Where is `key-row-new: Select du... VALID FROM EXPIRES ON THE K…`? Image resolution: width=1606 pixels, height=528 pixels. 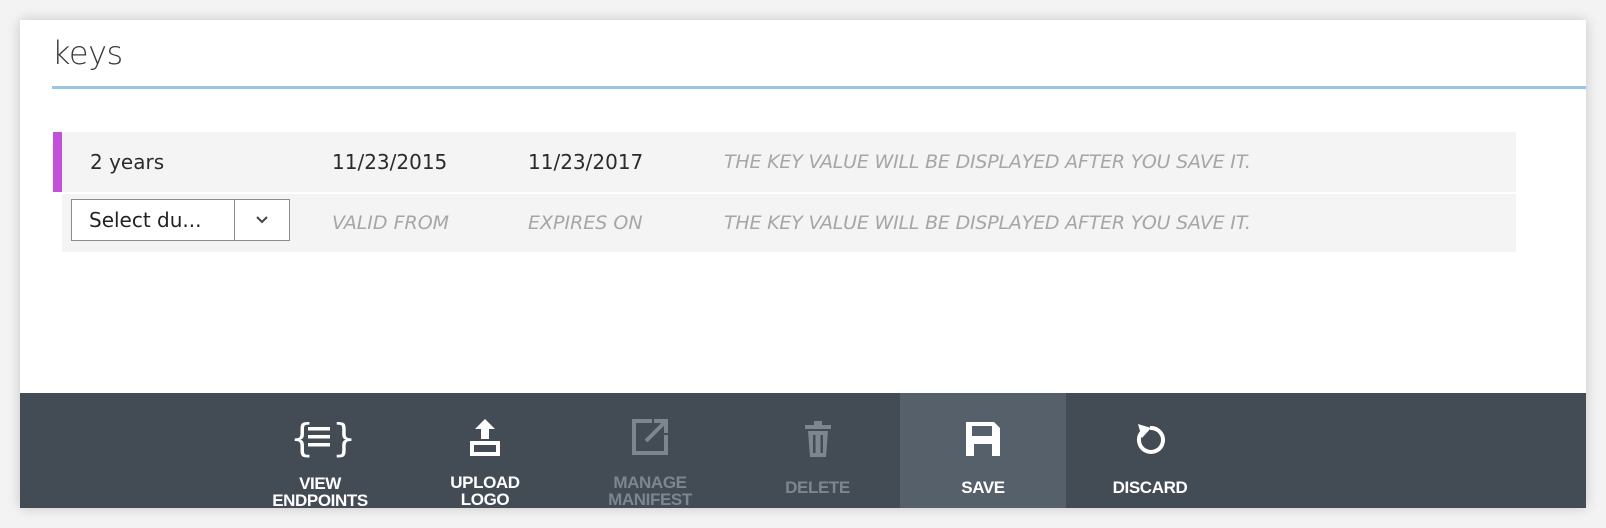
key-row-new: Select du... VALID FROM EXPIRES ON THE K… is located at coordinates (789, 223).